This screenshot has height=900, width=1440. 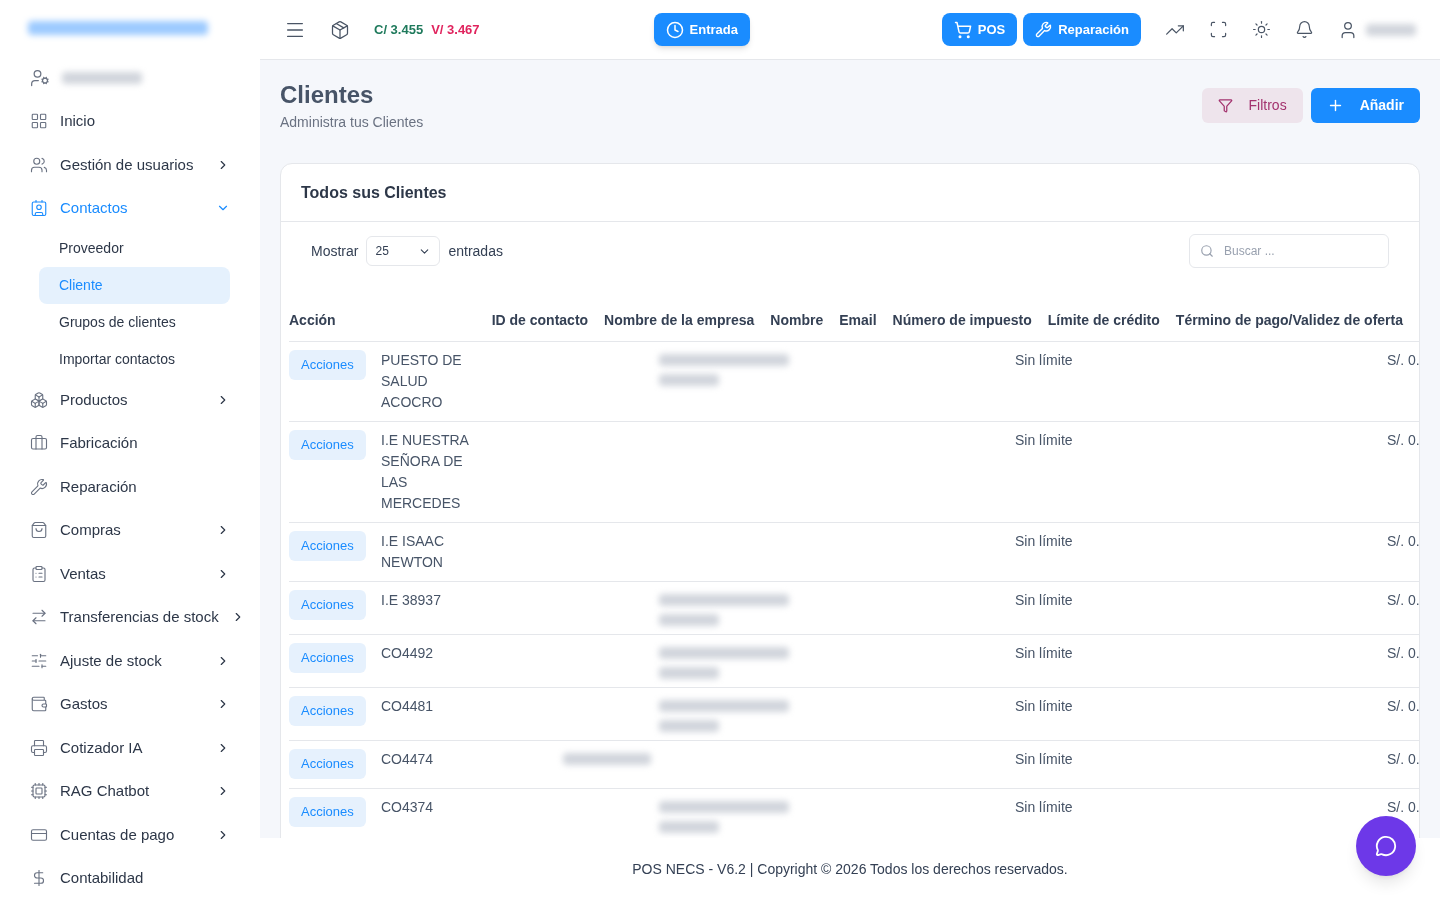 I want to click on user-settings-icon, so click(x=40, y=77).